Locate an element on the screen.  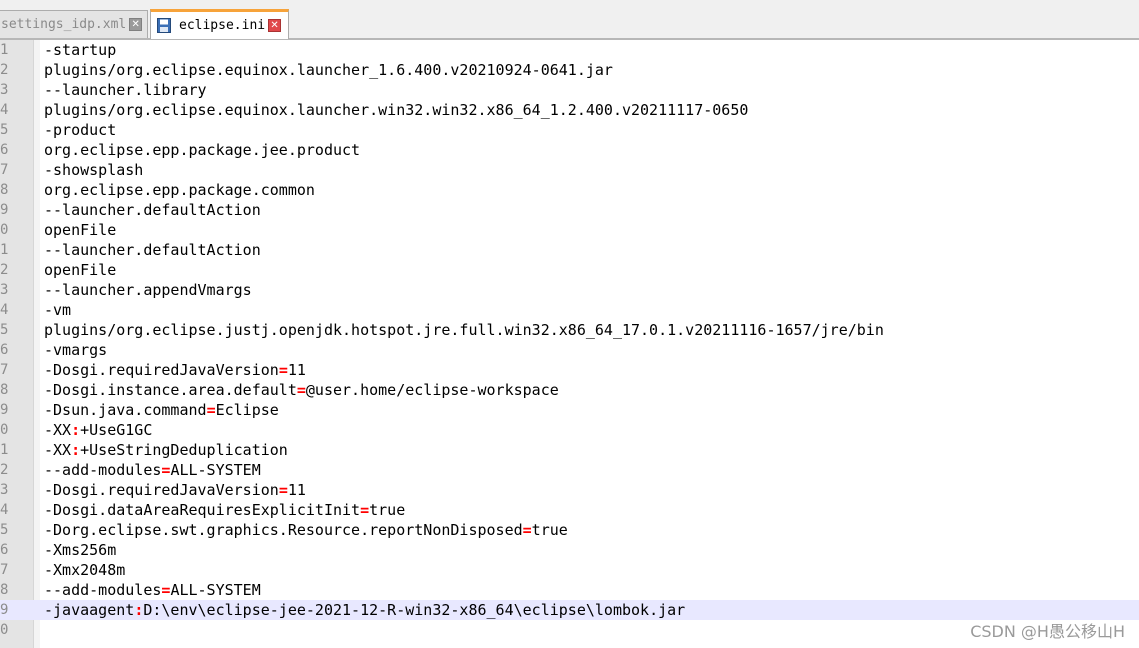
code-line: 5 -product is located at coordinates (569, 130).